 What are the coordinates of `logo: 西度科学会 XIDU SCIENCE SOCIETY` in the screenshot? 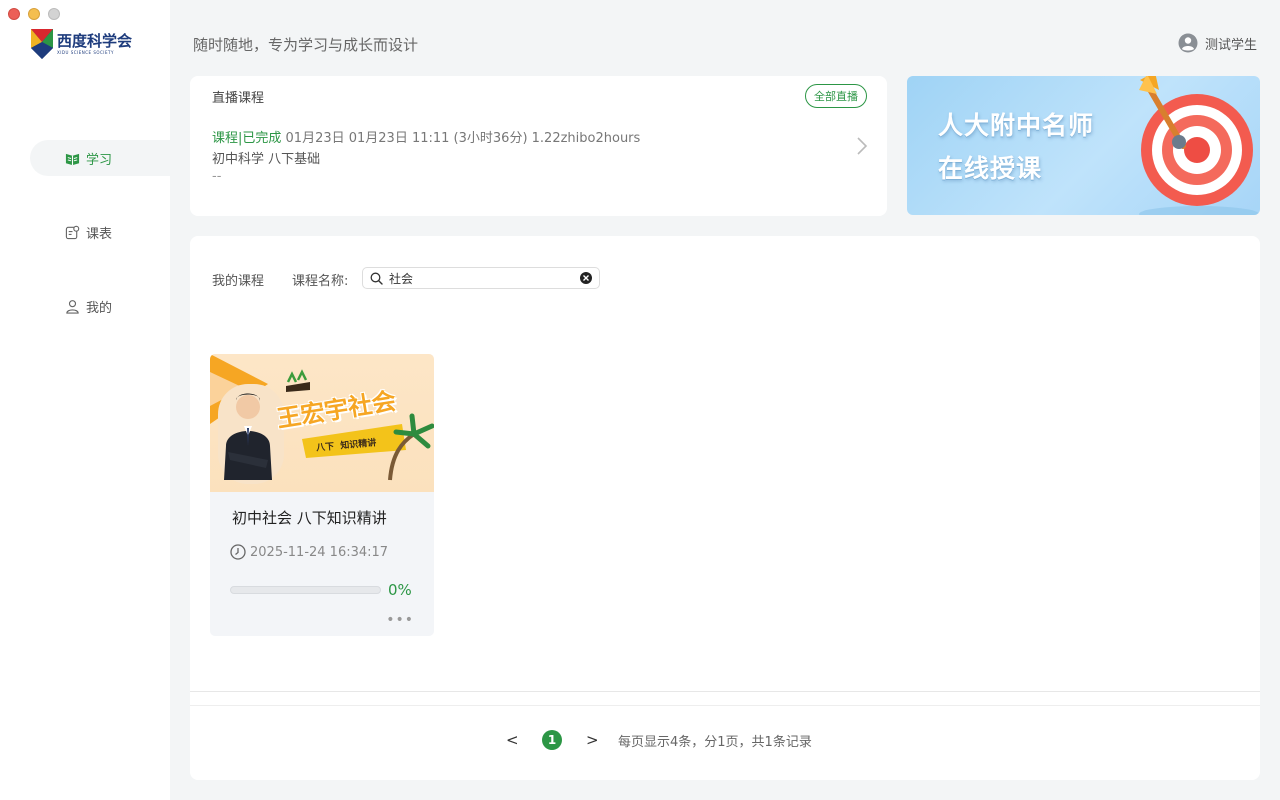 It's located at (81, 44).